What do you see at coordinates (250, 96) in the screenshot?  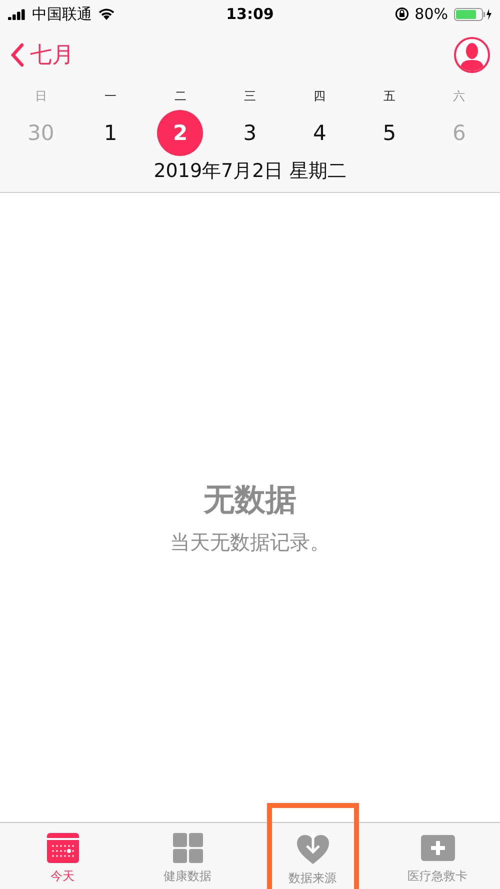 I see `weekday-label: 三` at bounding box center [250, 96].